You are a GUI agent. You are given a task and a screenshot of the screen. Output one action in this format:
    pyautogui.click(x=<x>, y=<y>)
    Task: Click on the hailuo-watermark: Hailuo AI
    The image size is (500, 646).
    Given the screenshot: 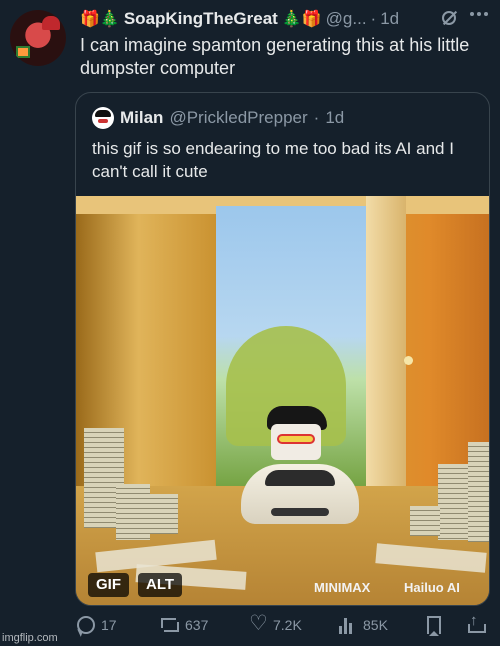 What is the action you would take?
    pyautogui.click(x=432, y=587)
    